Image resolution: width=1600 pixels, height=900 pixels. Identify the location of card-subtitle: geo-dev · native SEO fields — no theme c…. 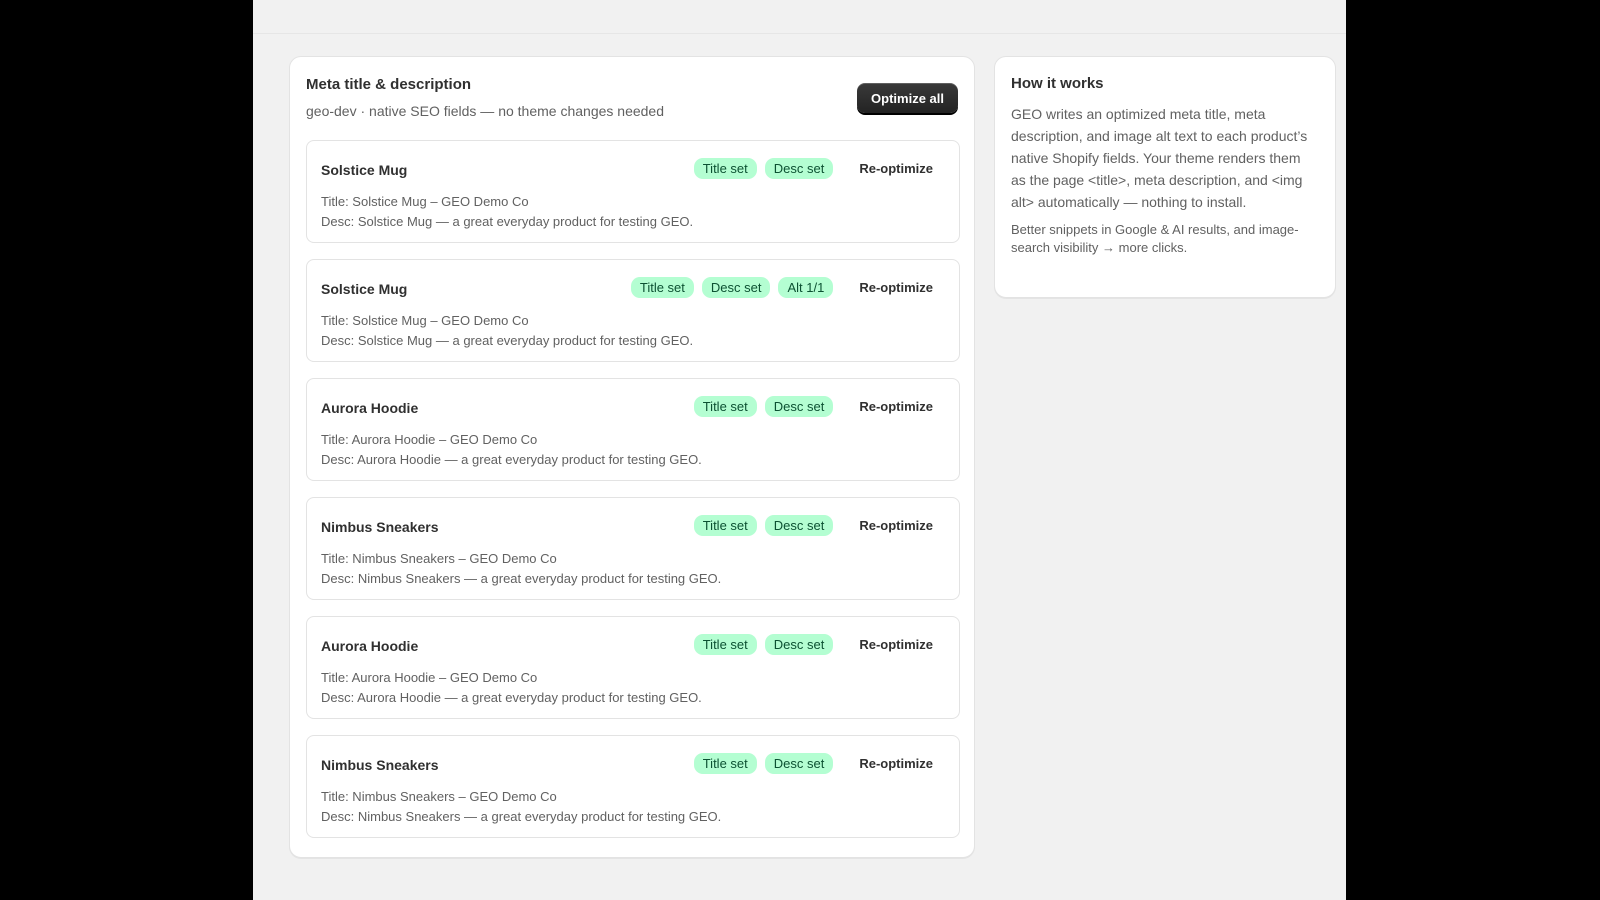
(485, 111).